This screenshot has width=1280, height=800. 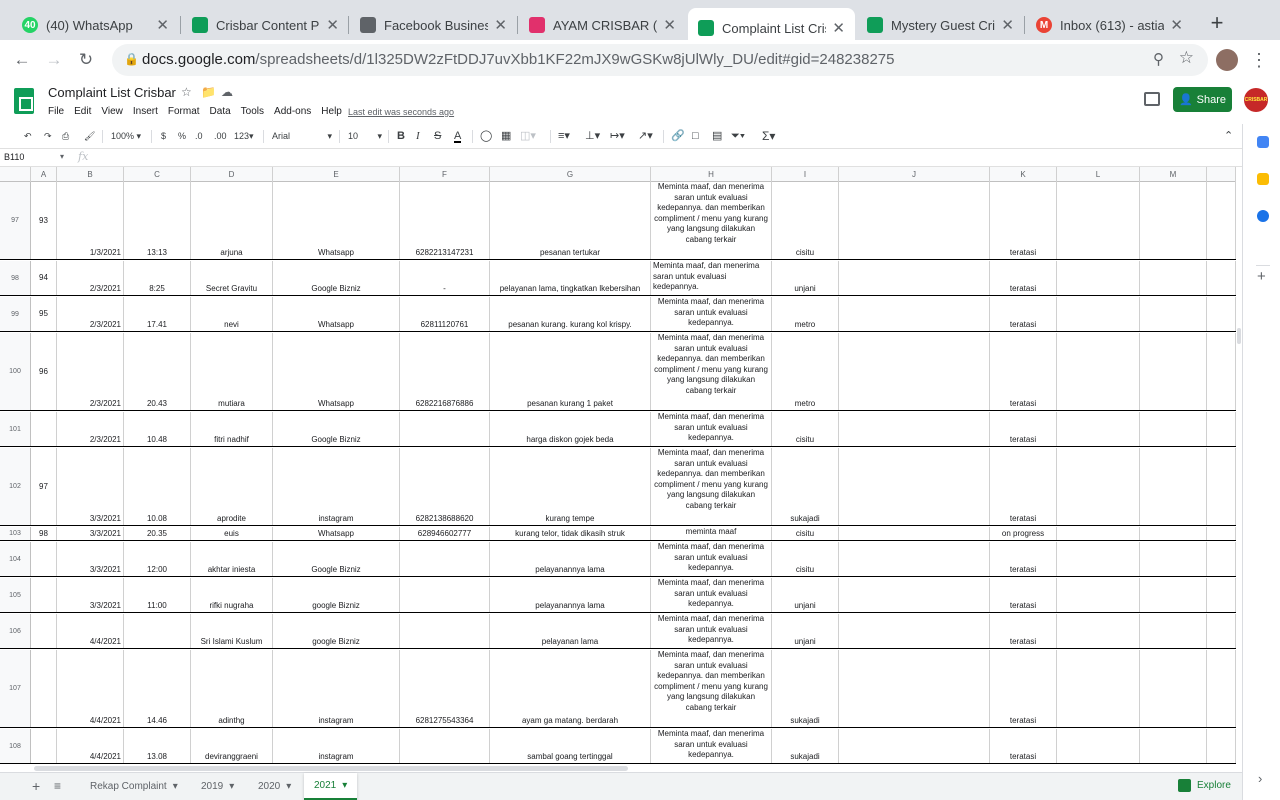 What do you see at coordinates (44, 371) in the screenshot?
I see `cell-a: 96` at bounding box center [44, 371].